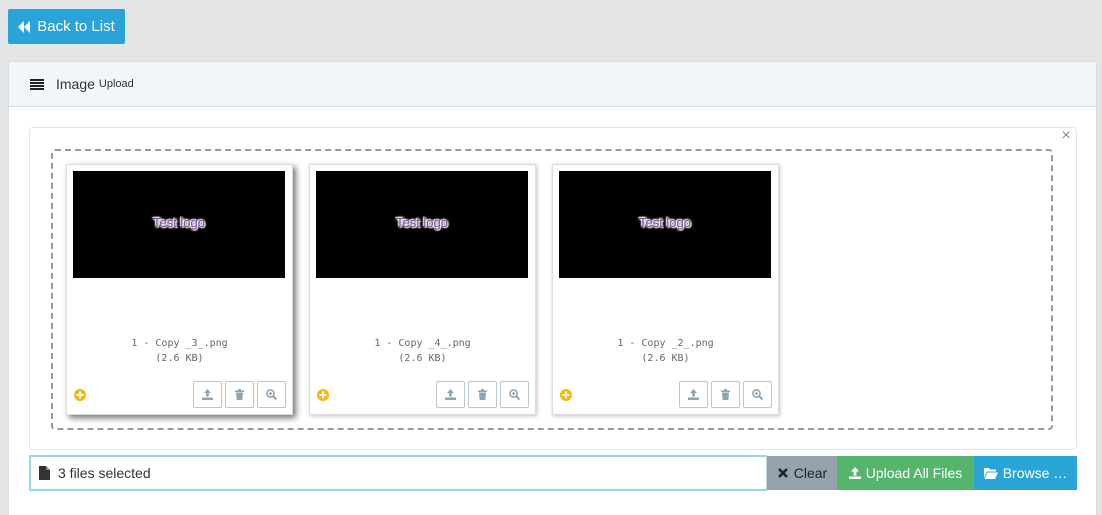 This screenshot has height=515, width=1102. I want to click on backward-icon, so click(24, 26).